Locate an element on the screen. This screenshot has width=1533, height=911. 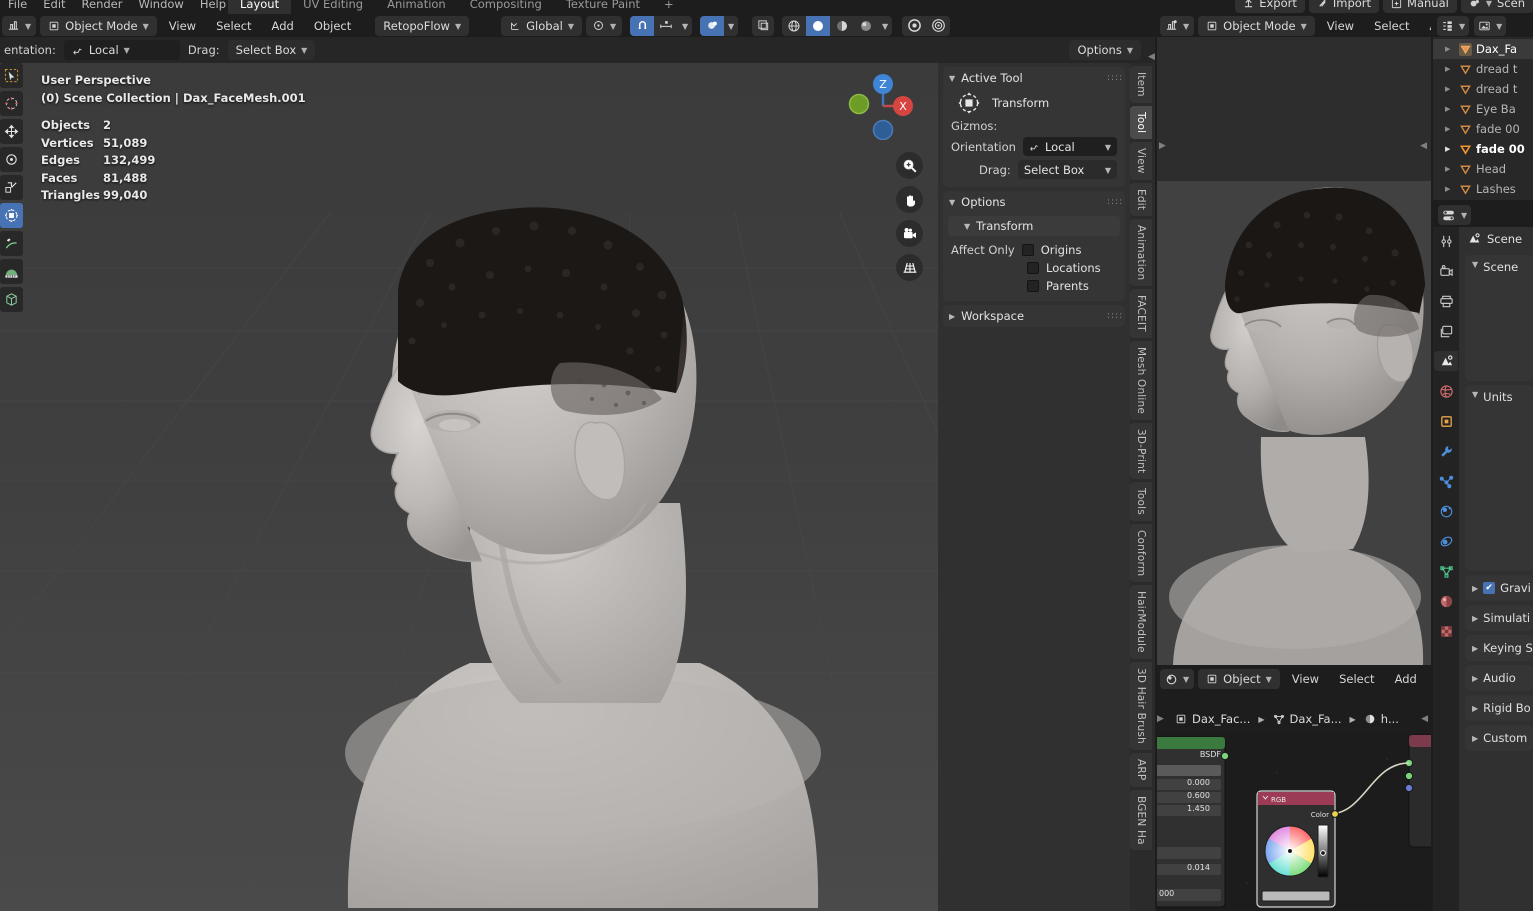
shader-menu-node: N is located at coordinates (1430, 679).